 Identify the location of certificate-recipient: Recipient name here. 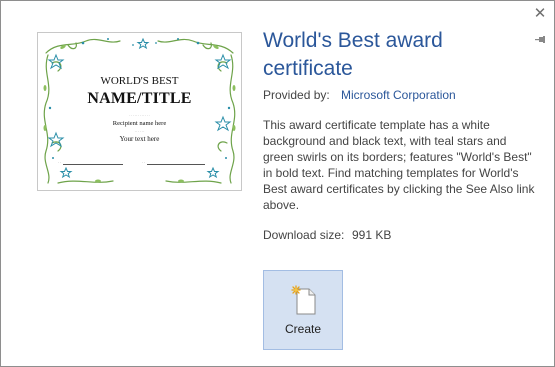
(139, 123).